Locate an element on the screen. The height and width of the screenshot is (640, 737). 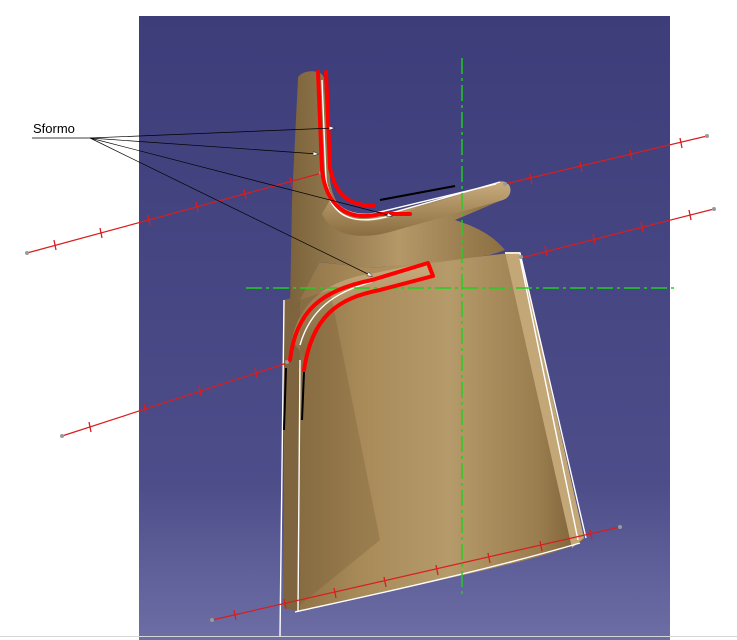
callout-label: Sformo is located at coordinates (54, 128).